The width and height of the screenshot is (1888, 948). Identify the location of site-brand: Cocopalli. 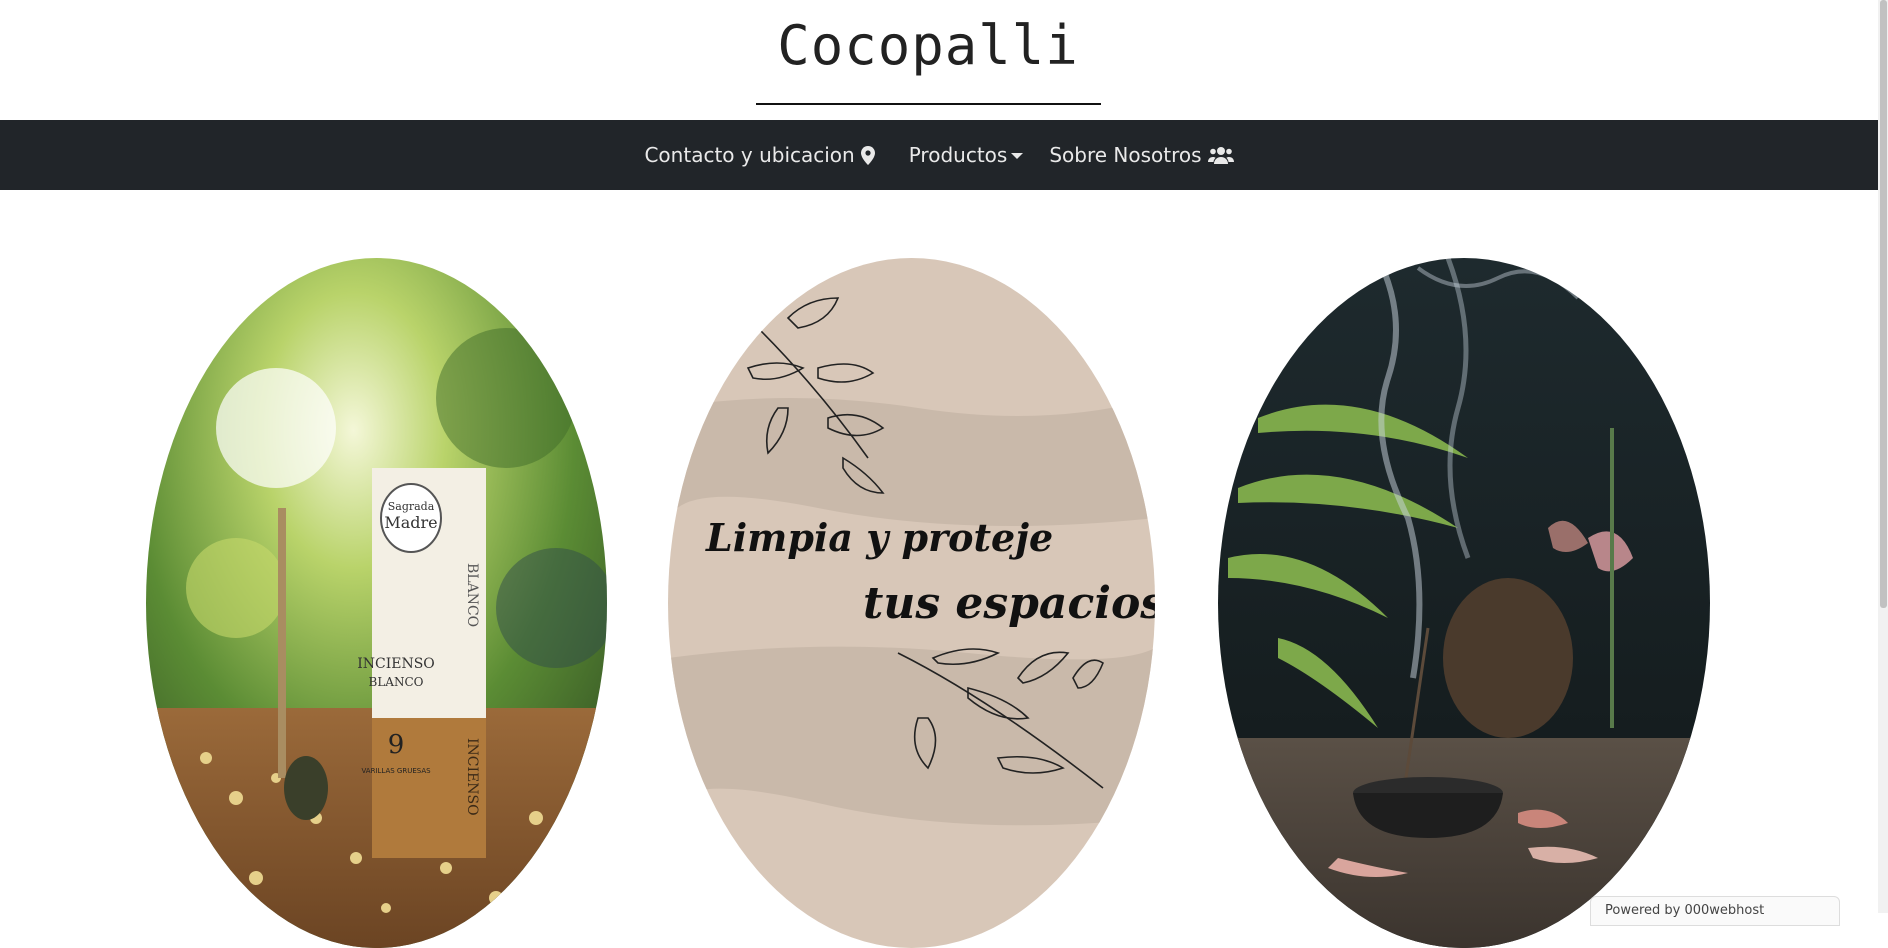
(928, 45).